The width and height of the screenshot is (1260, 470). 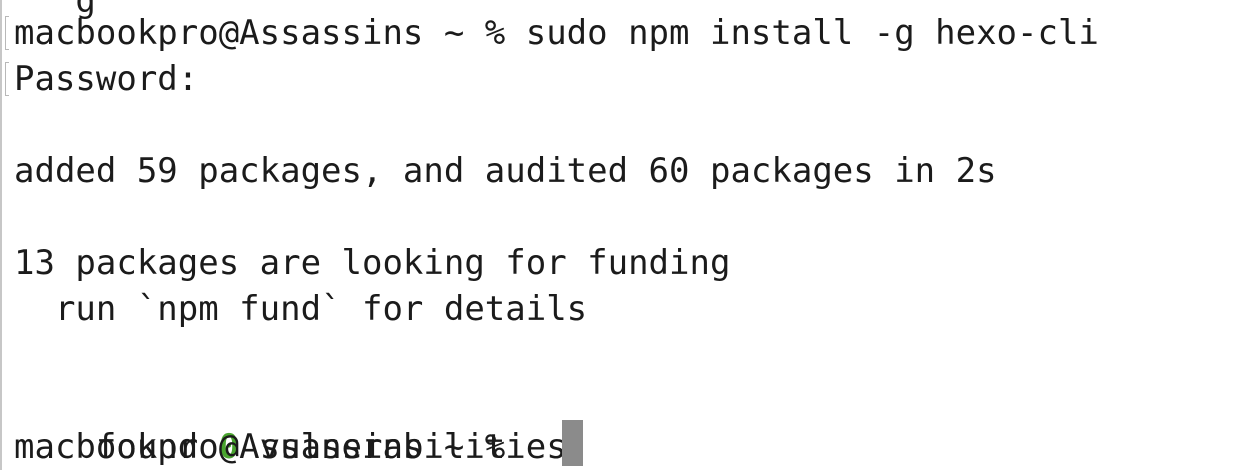 What do you see at coordinates (270, 447) in the screenshot?
I see `shell-prompt: macbookpro@Assassins ~ %` at bounding box center [270, 447].